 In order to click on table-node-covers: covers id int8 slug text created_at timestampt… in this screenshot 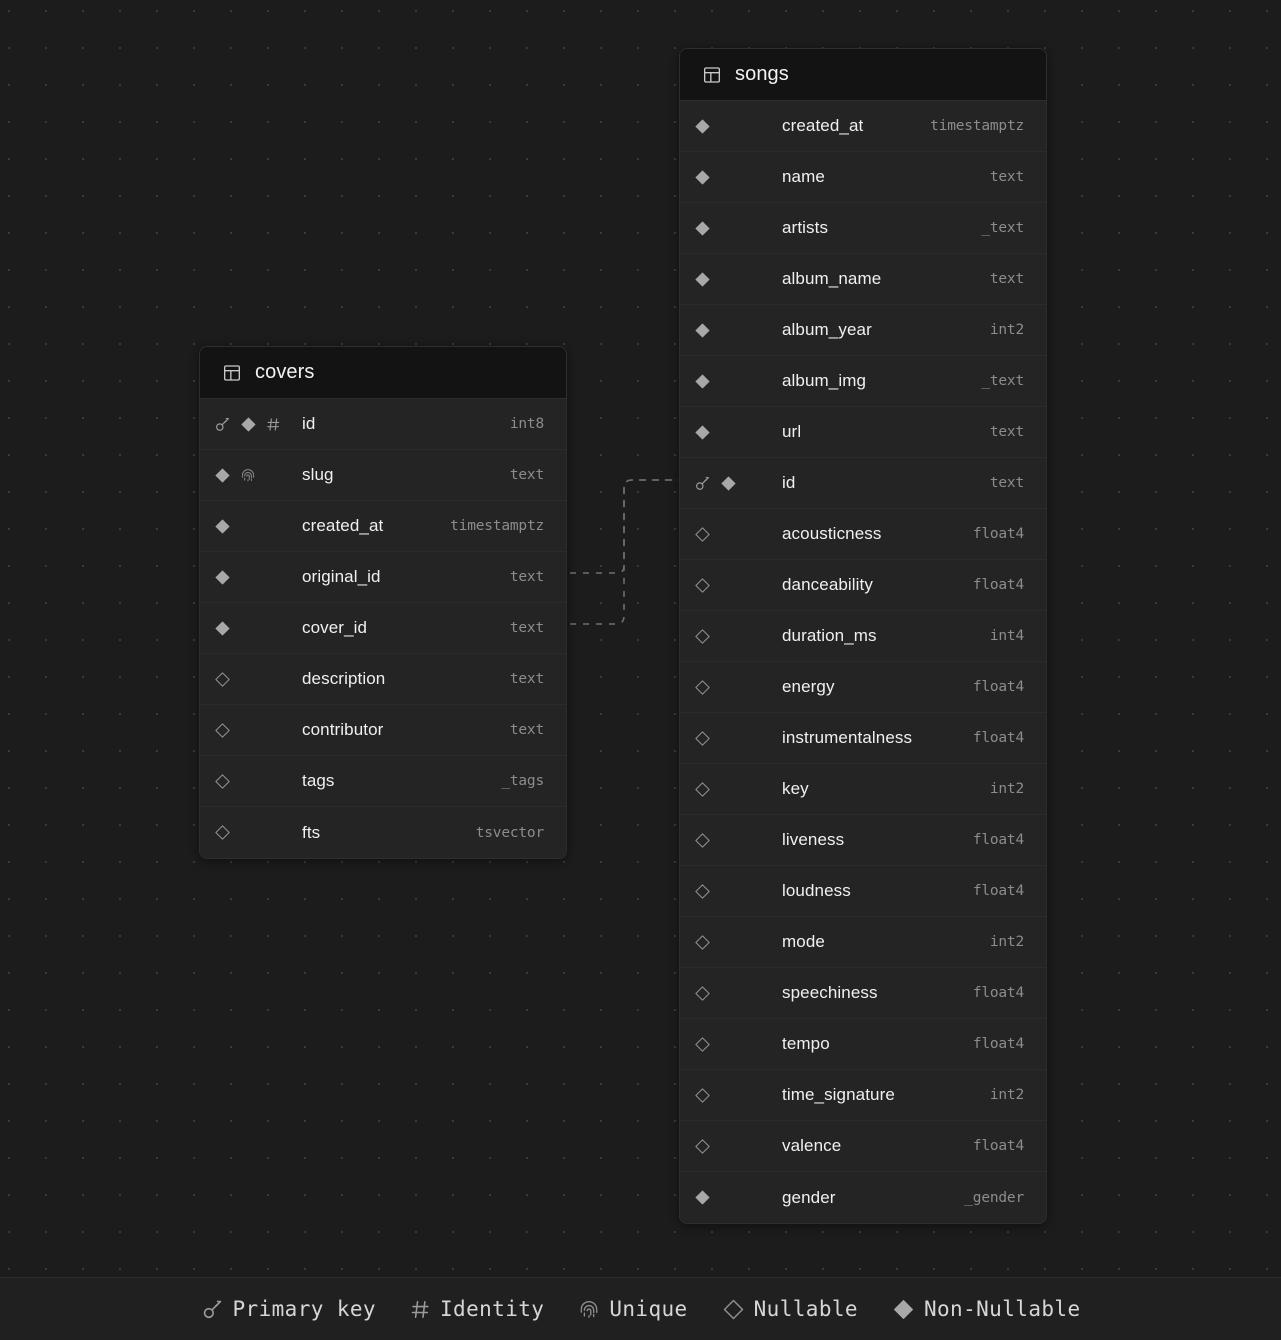, I will do `click(383, 602)`.